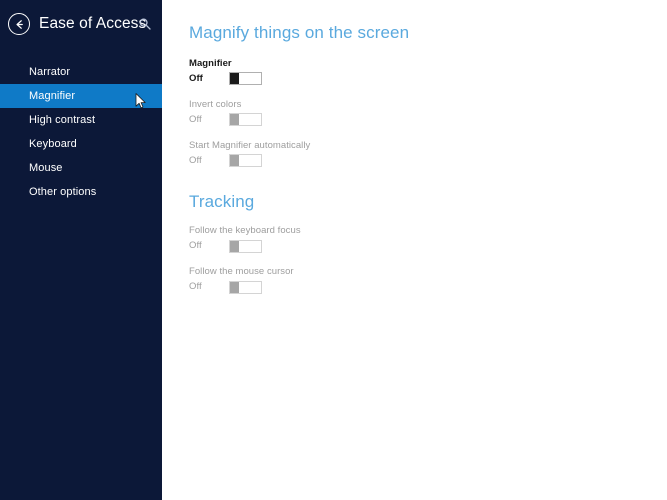 This screenshot has height=500, width=667. I want to click on sidebar-item-magnifier: Magnifier, so click(81, 96).